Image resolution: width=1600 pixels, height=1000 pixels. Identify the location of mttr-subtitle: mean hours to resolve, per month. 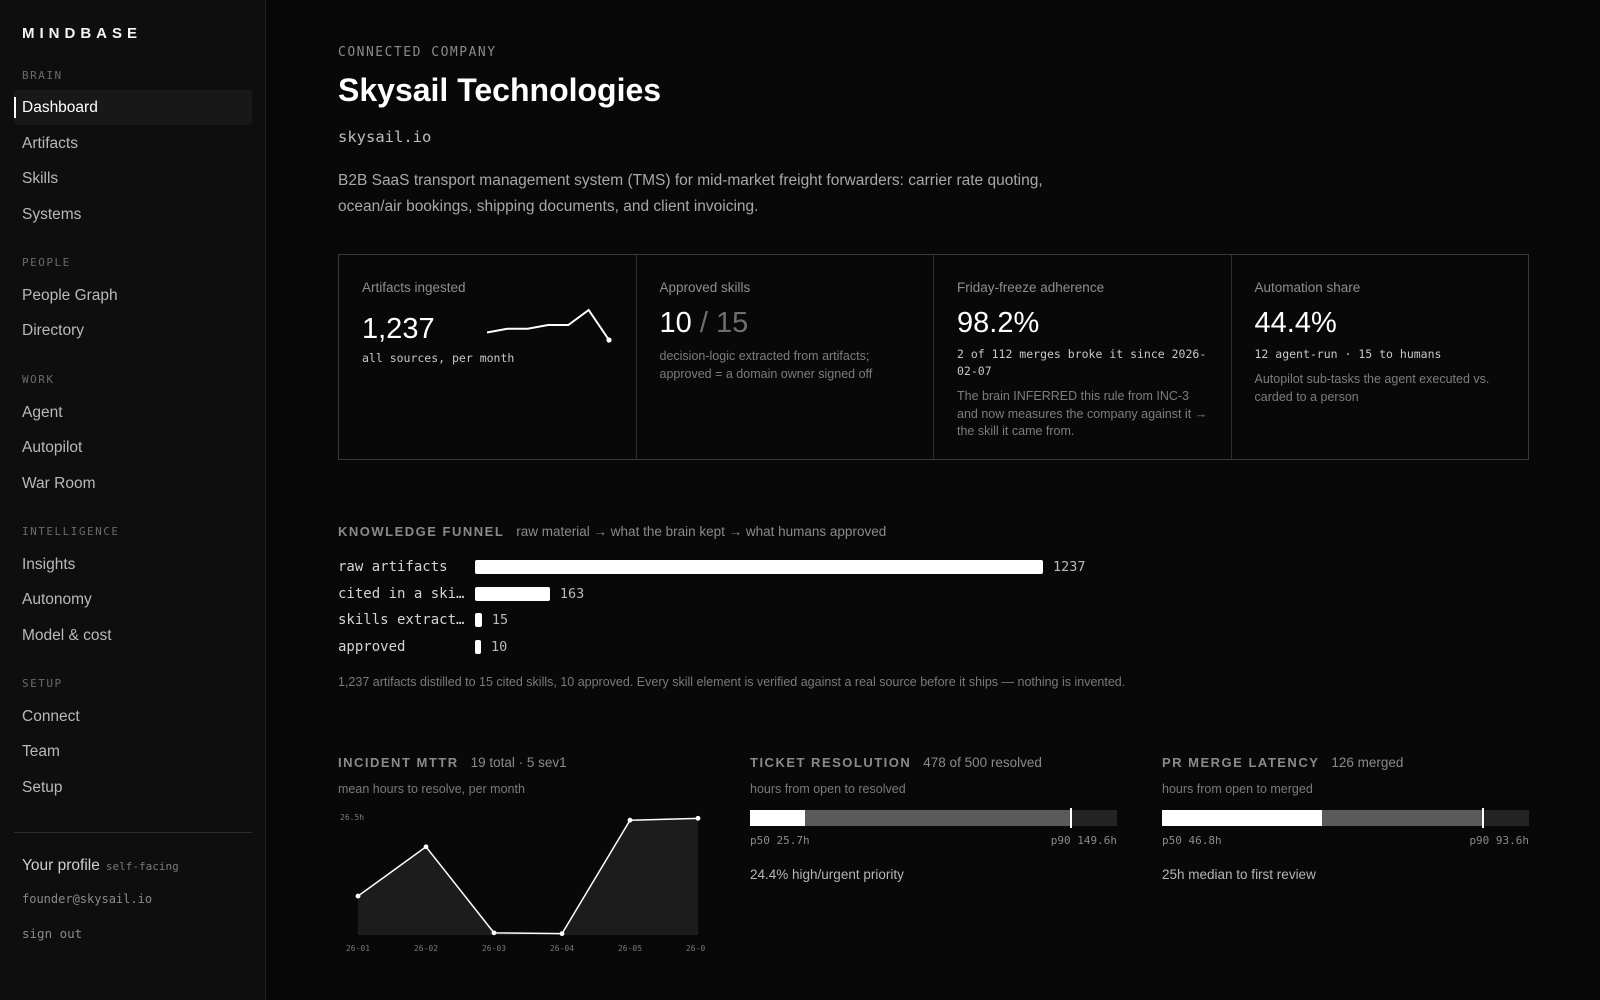
(431, 789).